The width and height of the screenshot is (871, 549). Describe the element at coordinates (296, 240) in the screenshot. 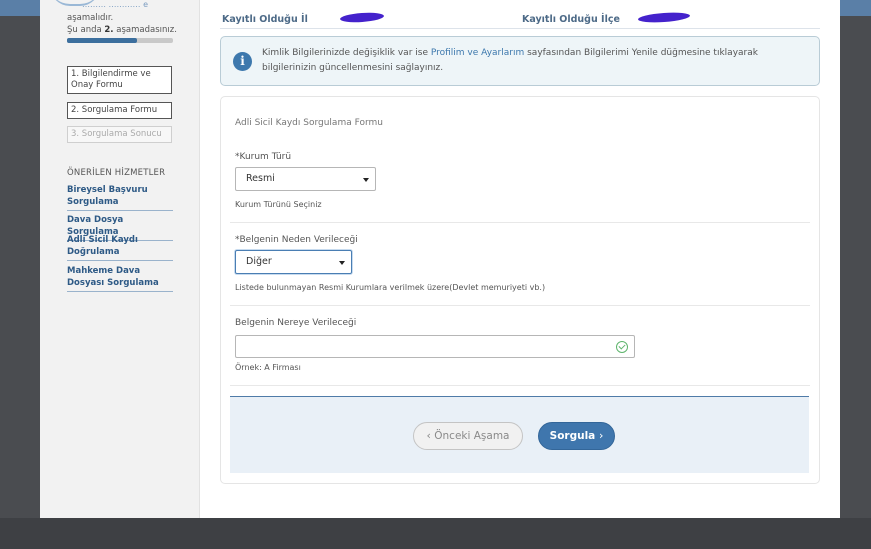

I see `reason-label: *Belgenin Neden Verileceği` at that location.